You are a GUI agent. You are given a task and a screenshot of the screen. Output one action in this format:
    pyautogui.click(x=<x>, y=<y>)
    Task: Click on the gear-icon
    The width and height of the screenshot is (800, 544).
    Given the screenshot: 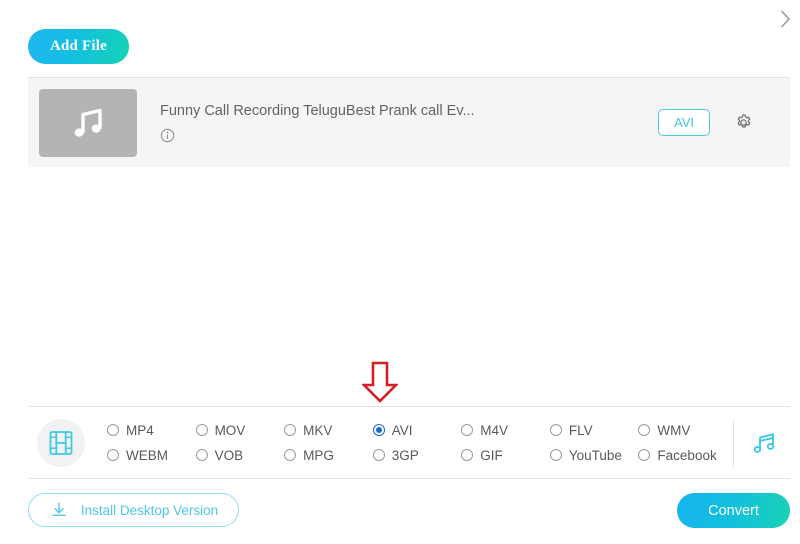 What is the action you would take?
    pyautogui.click(x=743, y=121)
    